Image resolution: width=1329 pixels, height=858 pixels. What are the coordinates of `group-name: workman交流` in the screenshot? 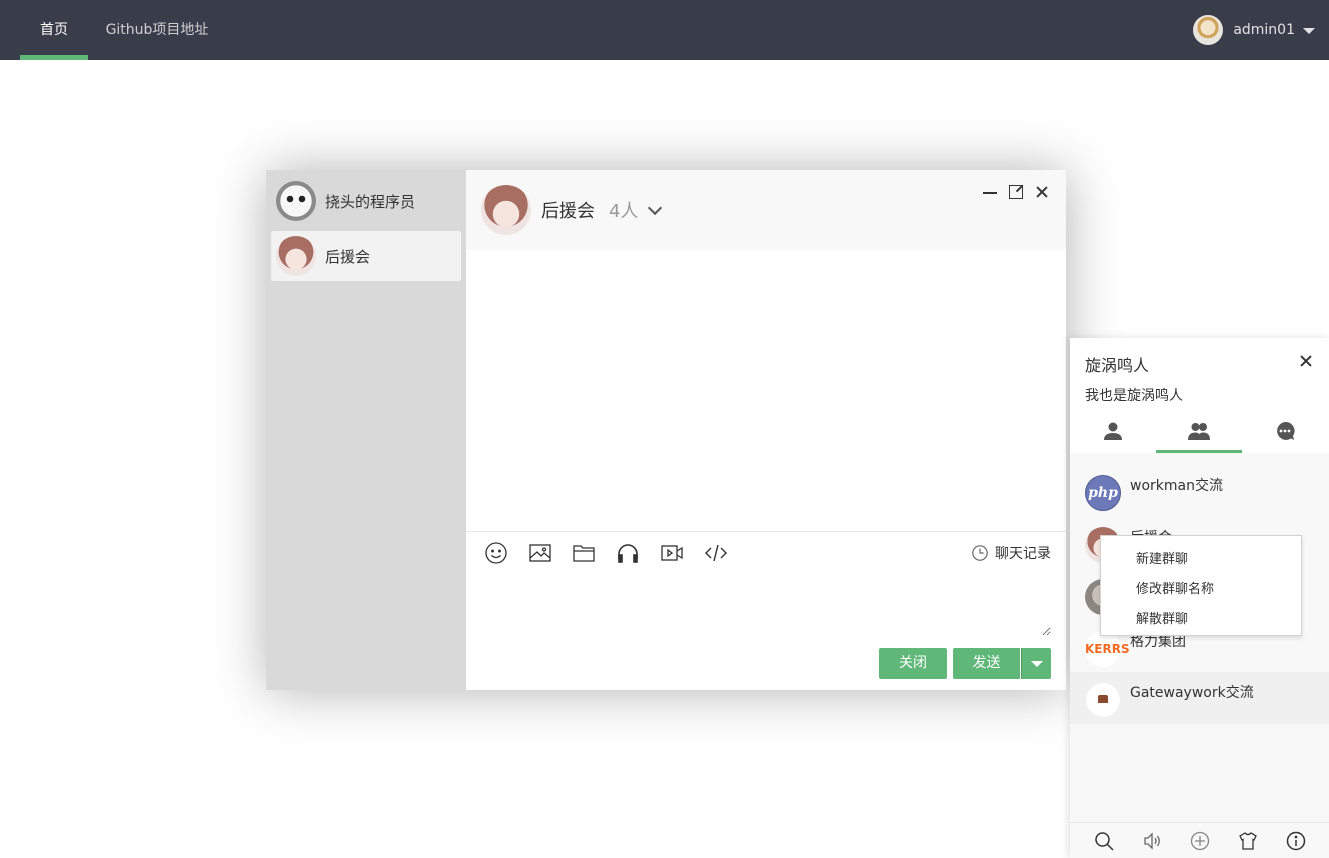 It's located at (1176, 486).